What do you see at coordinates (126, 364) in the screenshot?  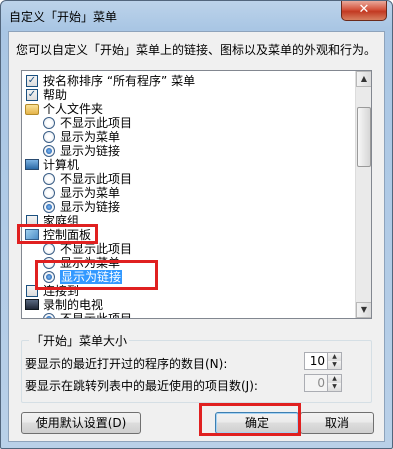 I see `recent-programs-label: 要显示的最近打开过的程序的数目(N):` at bounding box center [126, 364].